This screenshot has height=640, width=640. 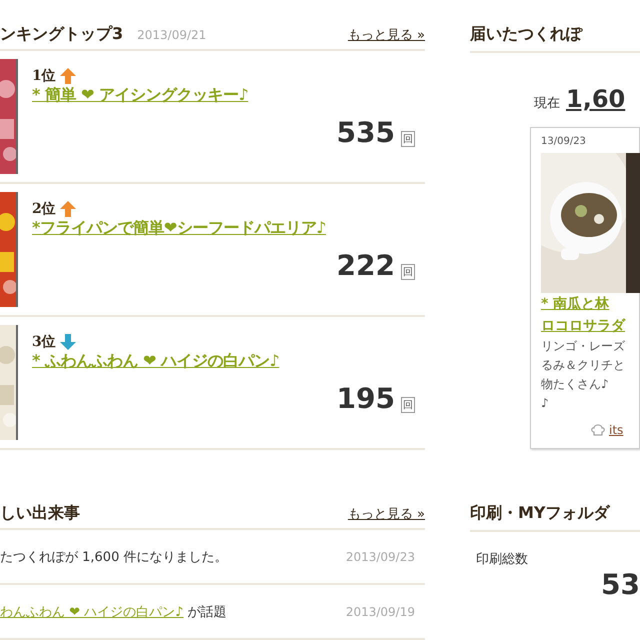 What do you see at coordinates (365, 399) in the screenshot?
I see `count-value: 195` at bounding box center [365, 399].